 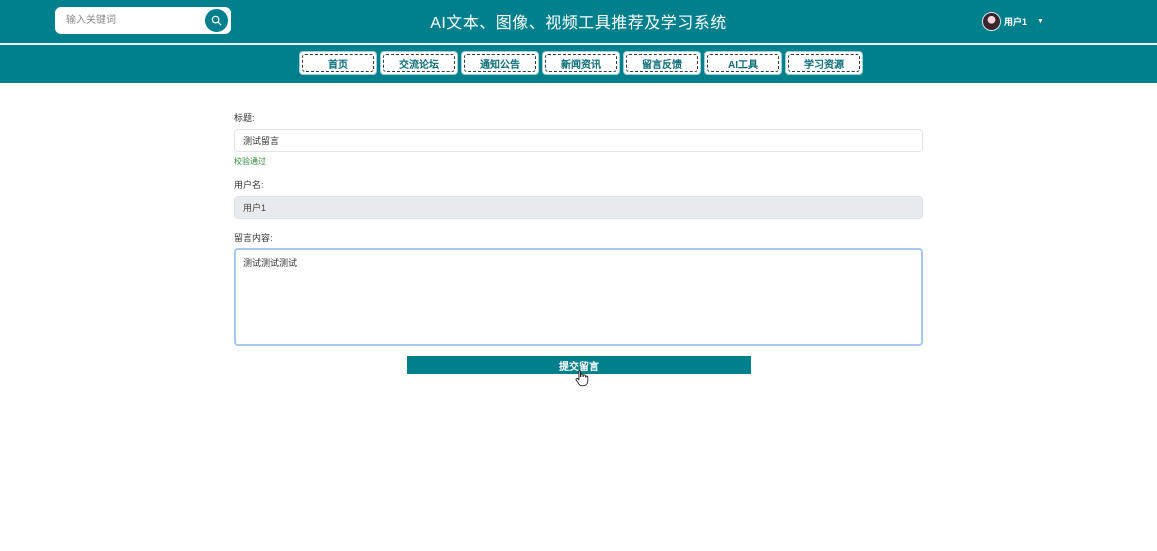 I want to click on nav-item-notices: 通知公告, so click(x=500, y=63).